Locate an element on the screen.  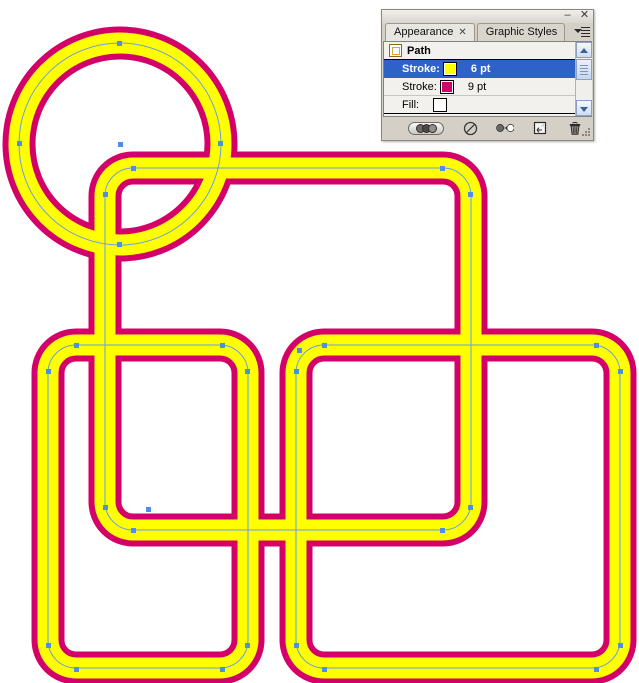
tab-graphic-styles: Graphic Styles is located at coordinates (521, 32).